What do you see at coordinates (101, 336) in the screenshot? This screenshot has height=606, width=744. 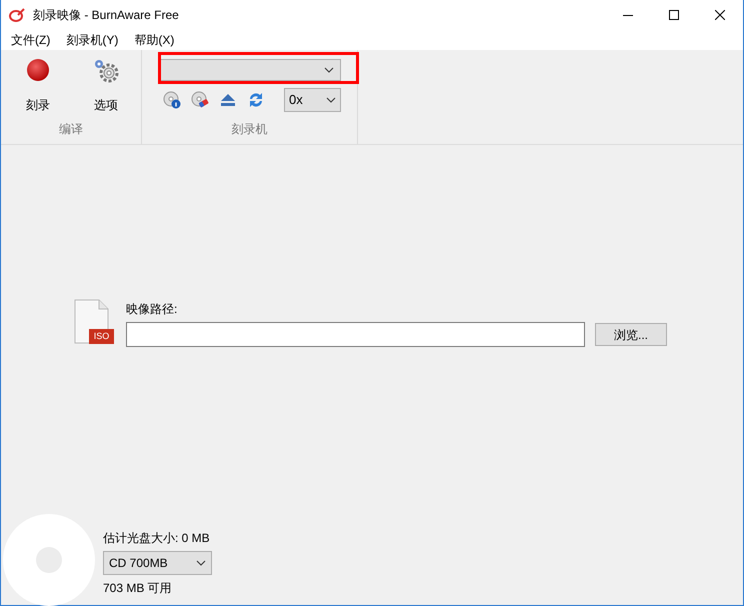 I see `file-type-badge: ISO` at bounding box center [101, 336].